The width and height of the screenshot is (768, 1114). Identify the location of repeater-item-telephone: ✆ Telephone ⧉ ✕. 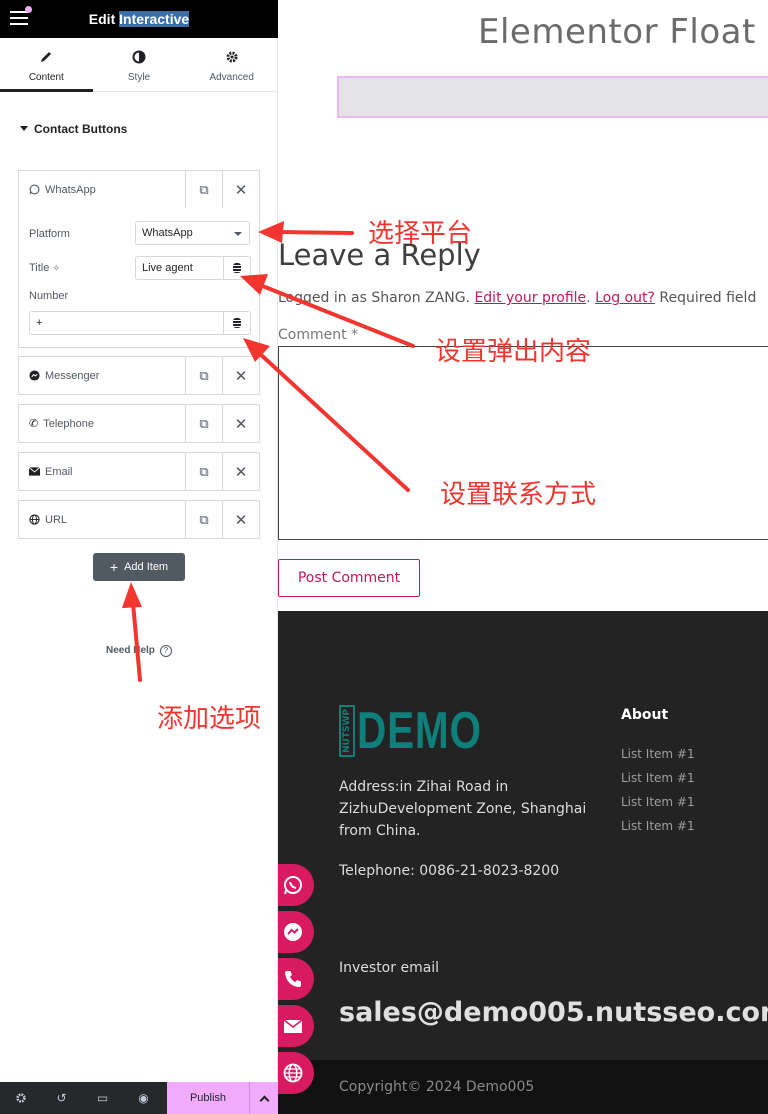
(139, 423).